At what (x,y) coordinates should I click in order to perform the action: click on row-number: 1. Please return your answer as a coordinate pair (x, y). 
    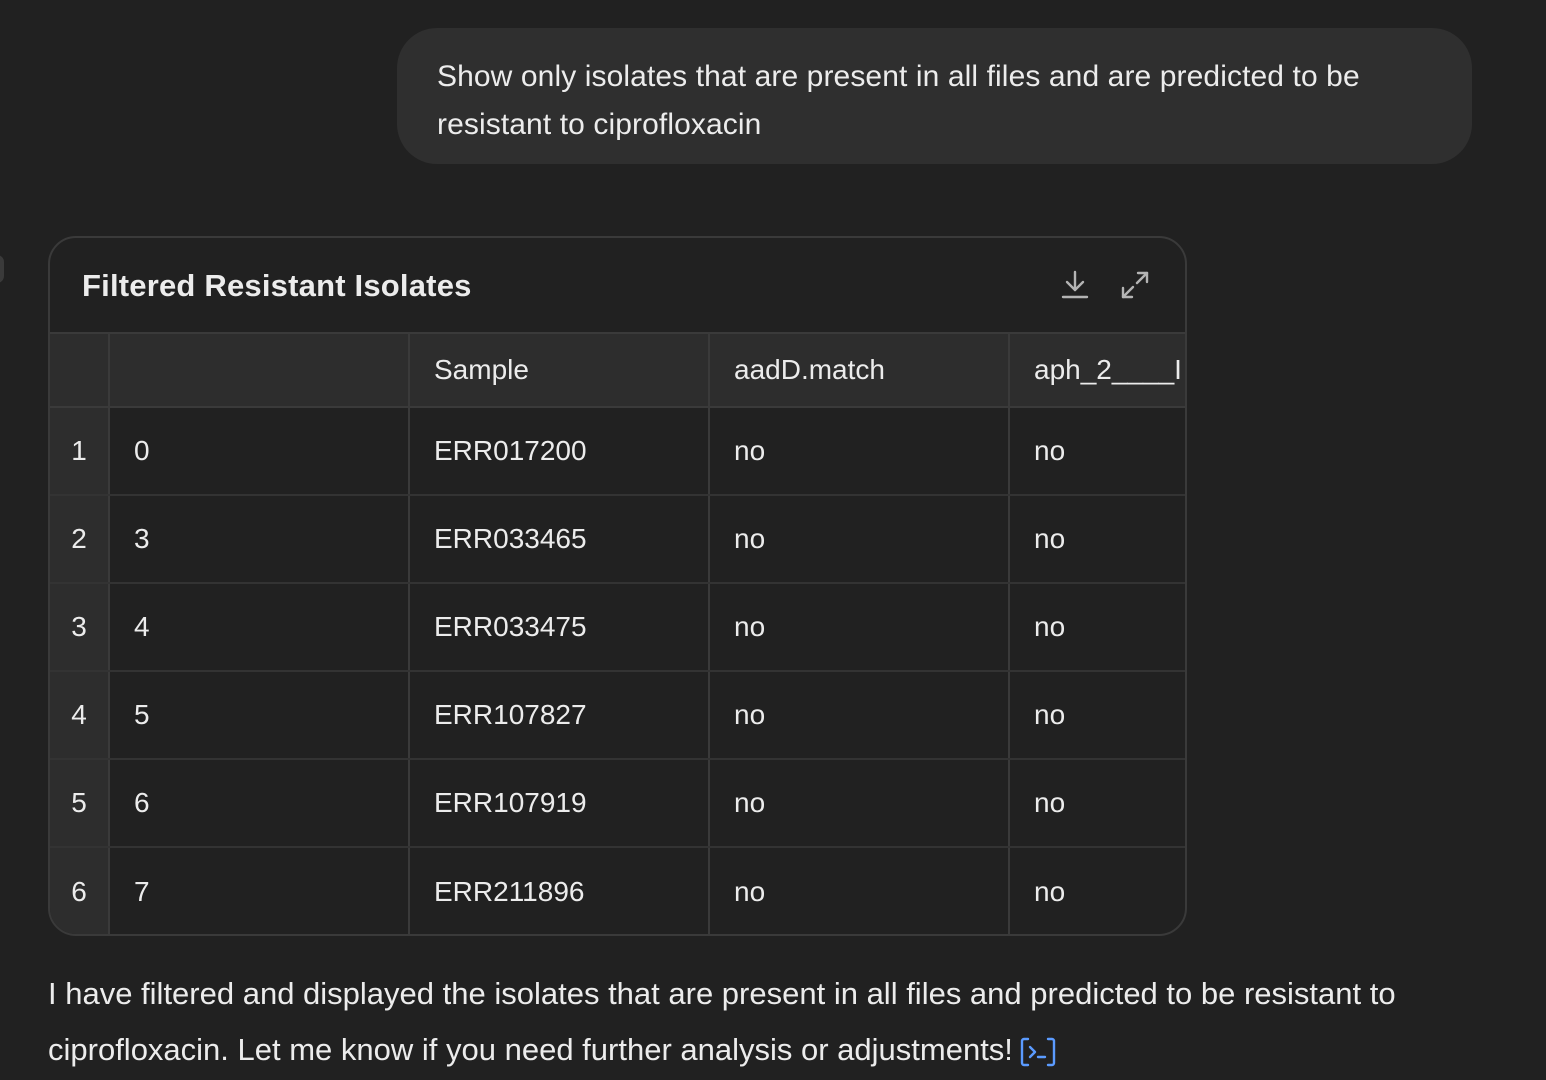
    Looking at the image, I should click on (80, 451).